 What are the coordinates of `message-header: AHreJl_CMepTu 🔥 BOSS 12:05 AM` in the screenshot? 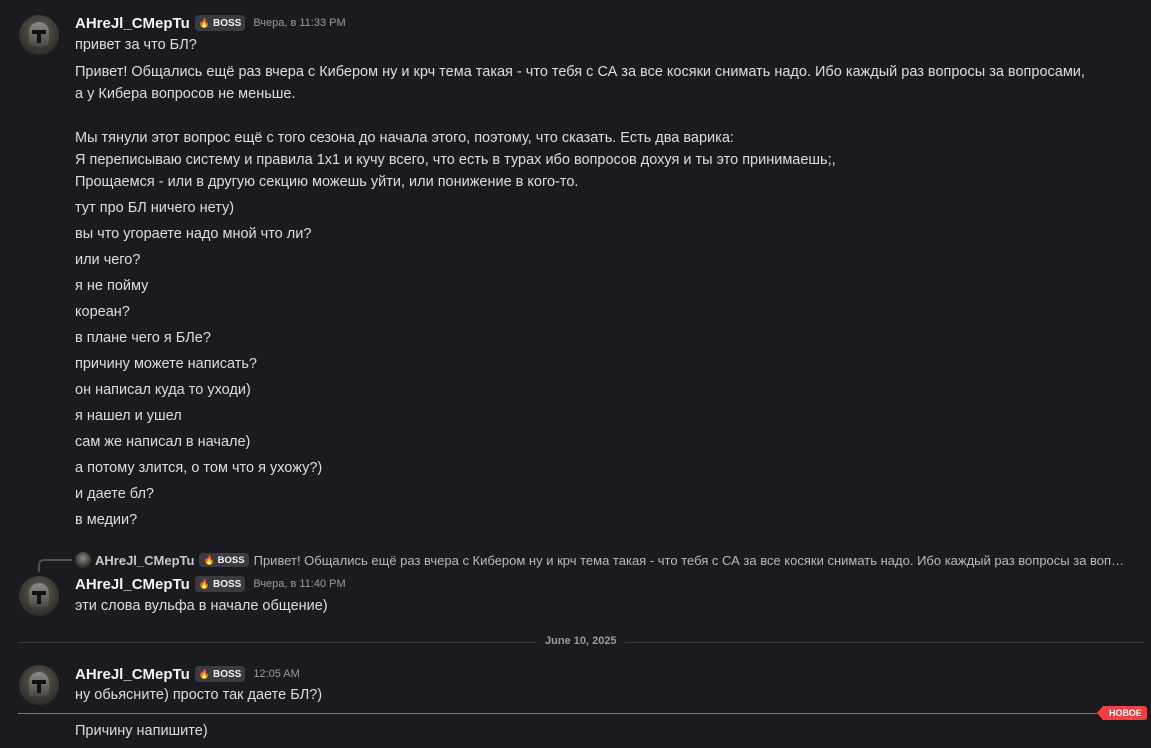 It's located at (187, 674).